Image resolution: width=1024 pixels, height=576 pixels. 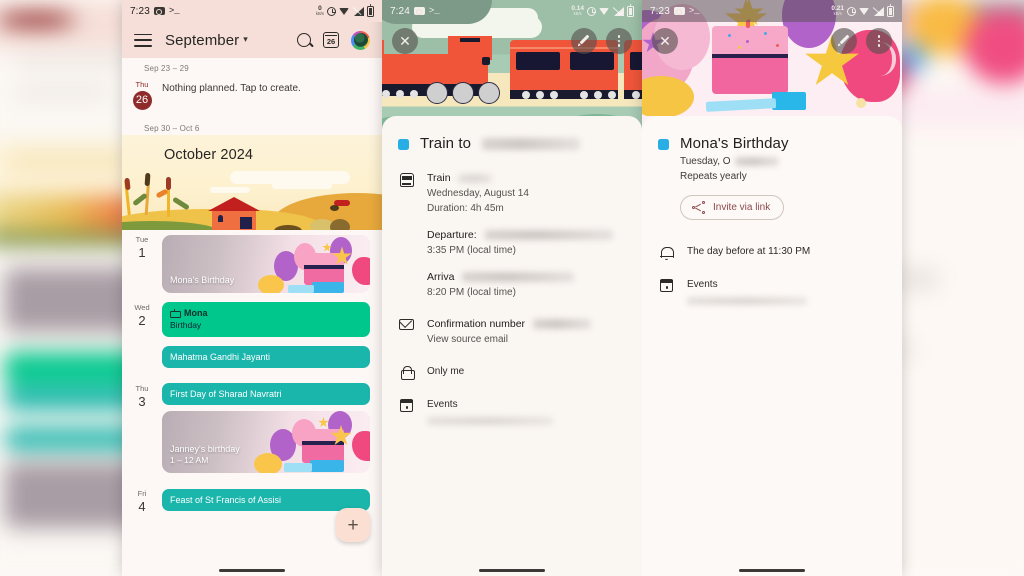 I want to click on calendar-app-bar: September ▾ 26, so click(x=252, y=40).